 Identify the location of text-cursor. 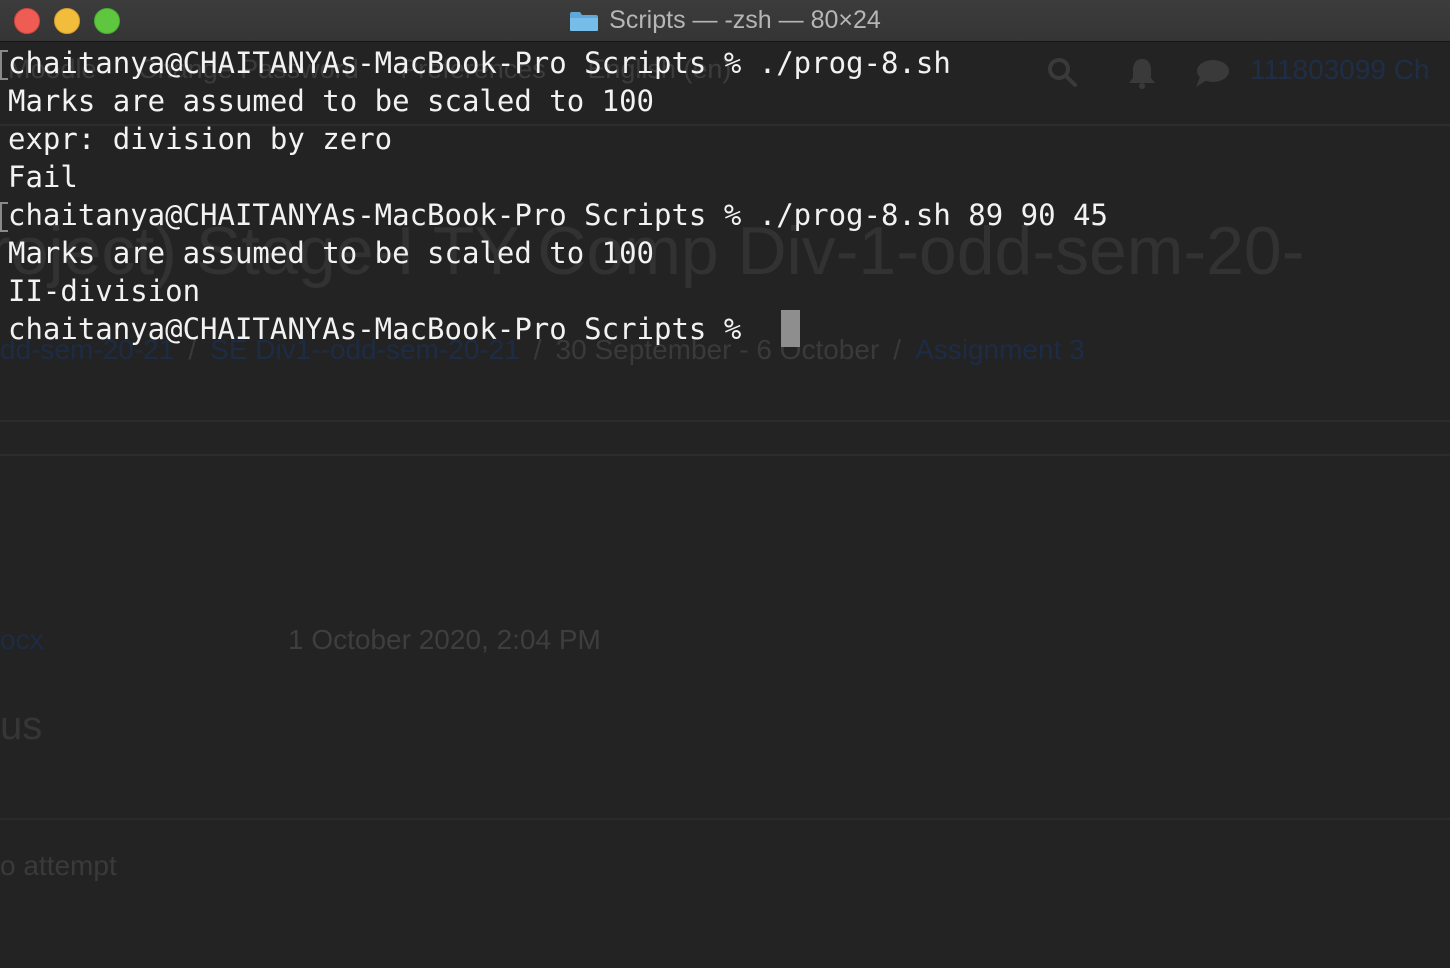
(790, 328).